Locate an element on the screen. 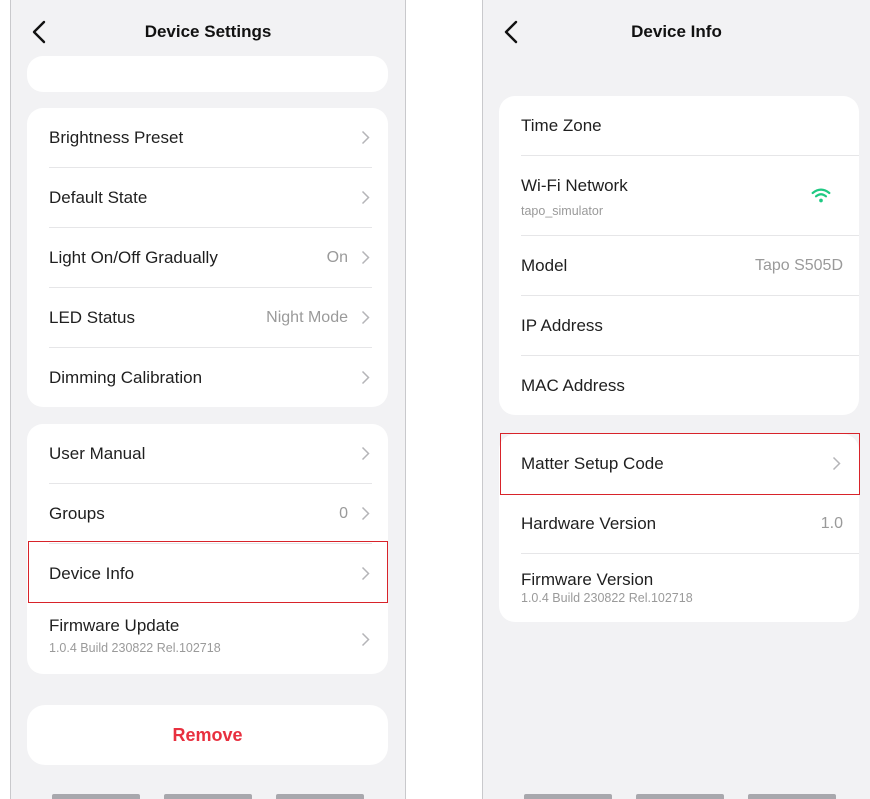 Image resolution: width=870 pixels, height=799 pixels. row-label: Hardware Version is located at coordinates (589, 523).